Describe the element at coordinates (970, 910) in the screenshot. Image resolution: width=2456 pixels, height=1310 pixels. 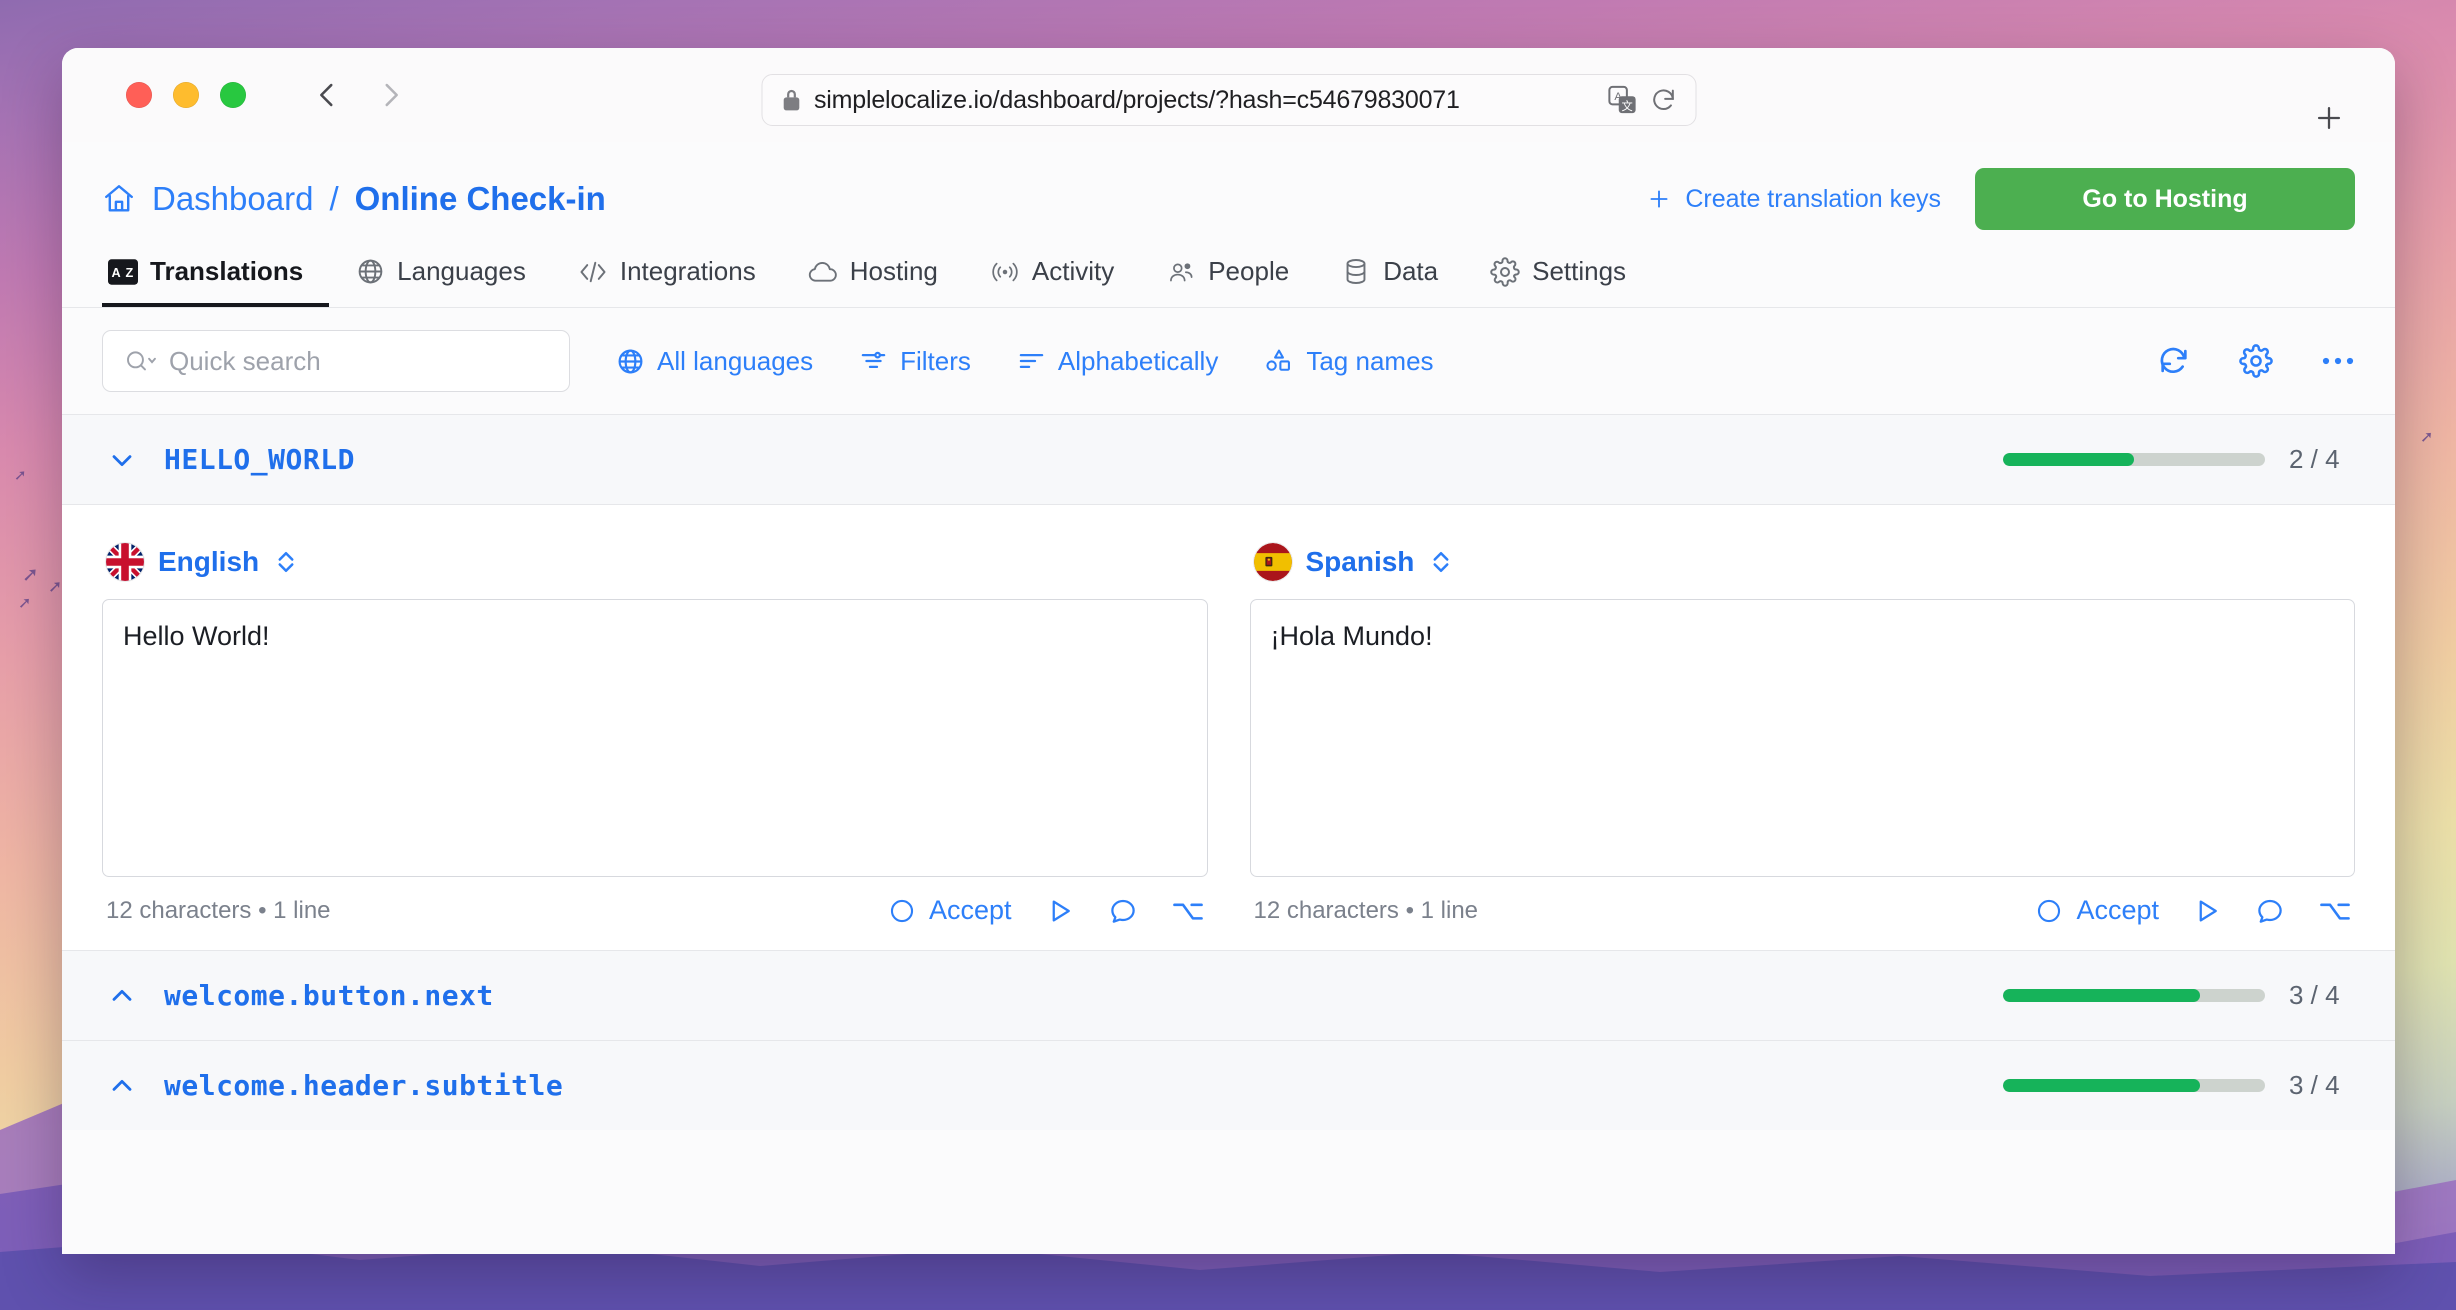
I see `accept-label-english: Accept` at that location.